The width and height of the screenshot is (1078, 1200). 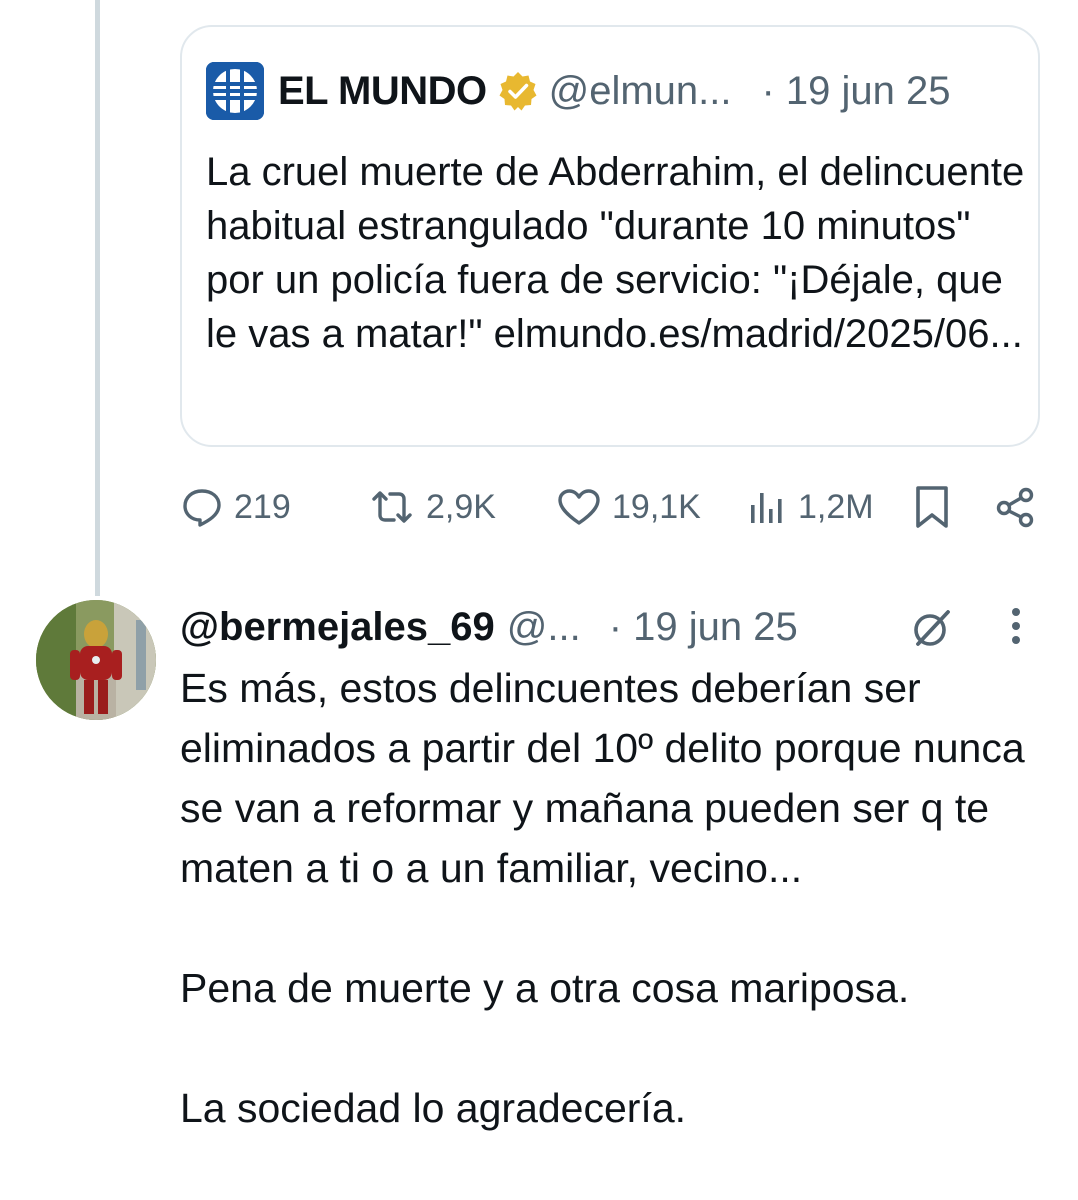 I want to click on views-icon, so click(x=766, y=508).